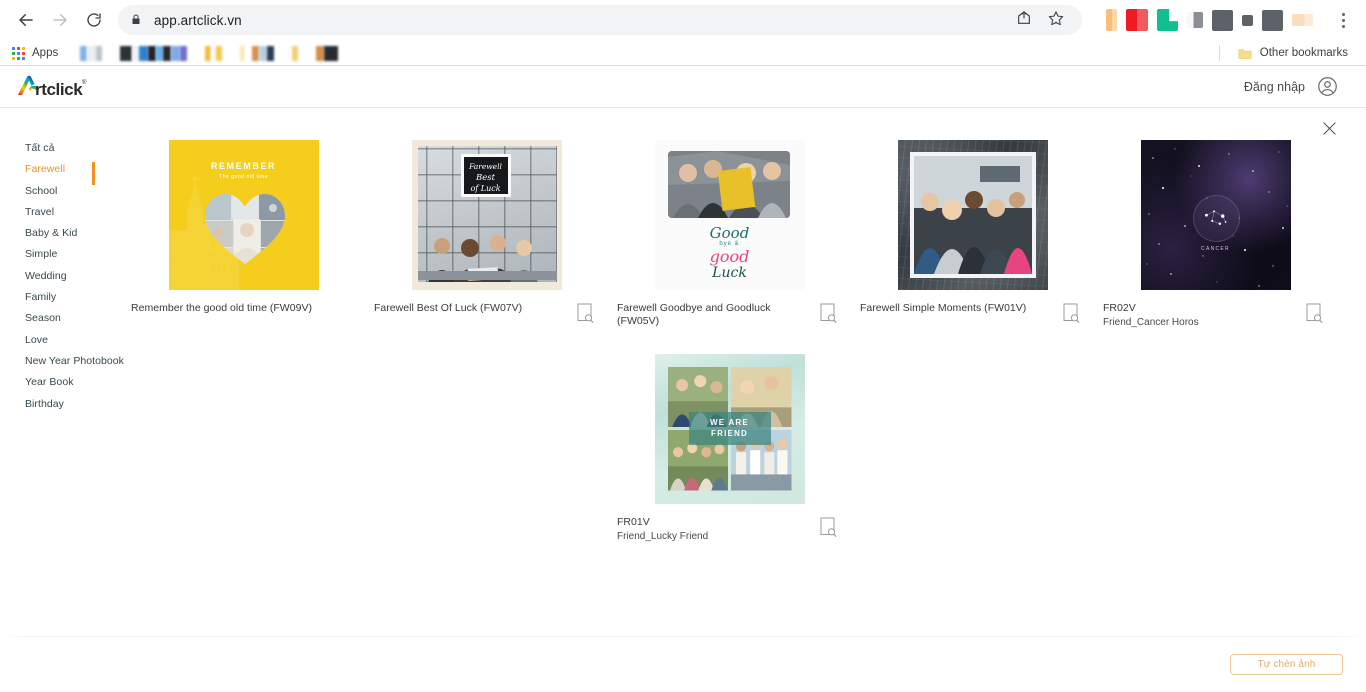 Image resolution: width=1366 pixels, height=692 pixels. I want to click on card-title: Remember the good old time (FW09V), so click(221, 308).